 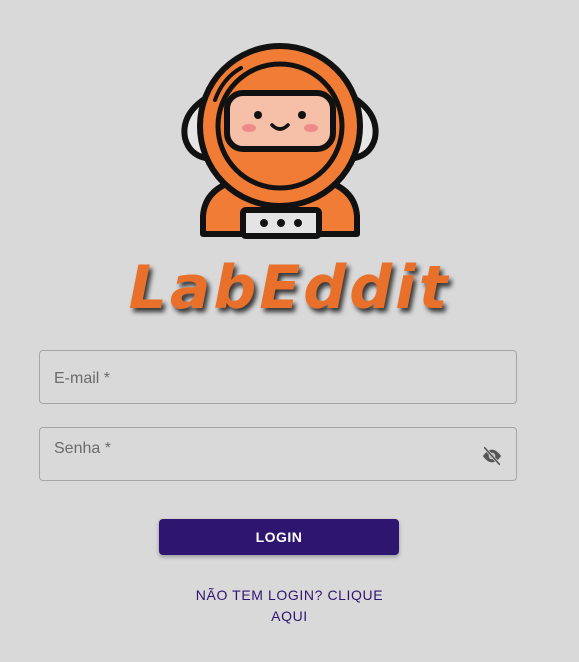 I want to click on email-field-label: E-mail *, so click(x=82, y=378).